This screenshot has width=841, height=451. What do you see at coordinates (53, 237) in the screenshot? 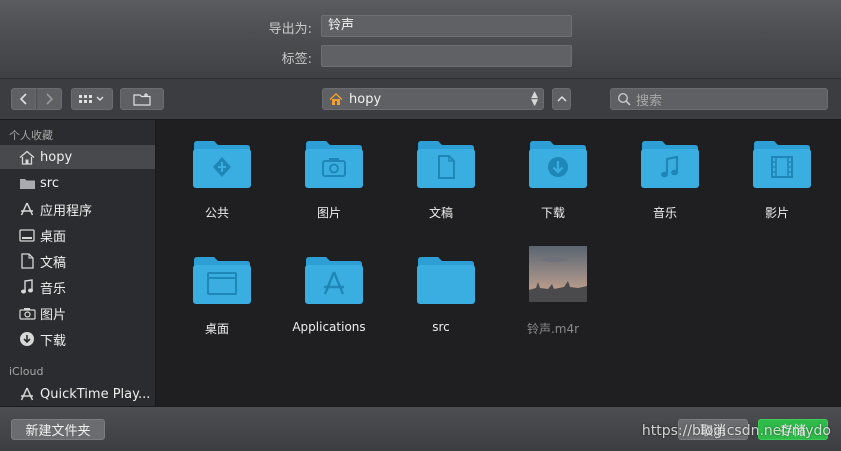
I see `sidebar-item-label: 桌面` at bounding box center [53, 237].